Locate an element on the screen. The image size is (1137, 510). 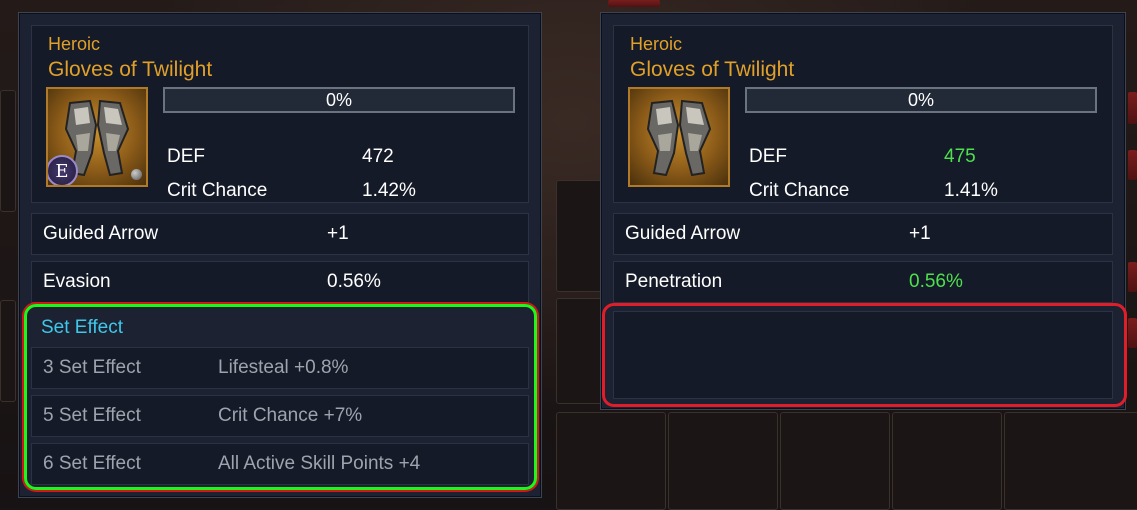
gloves-icon is located at coordinates (679, 138).